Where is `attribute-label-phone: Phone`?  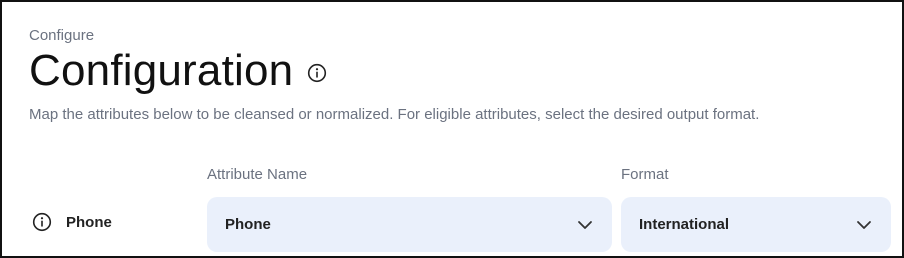 attribute-label-phone: Phone is located at coordinates (89, 222).